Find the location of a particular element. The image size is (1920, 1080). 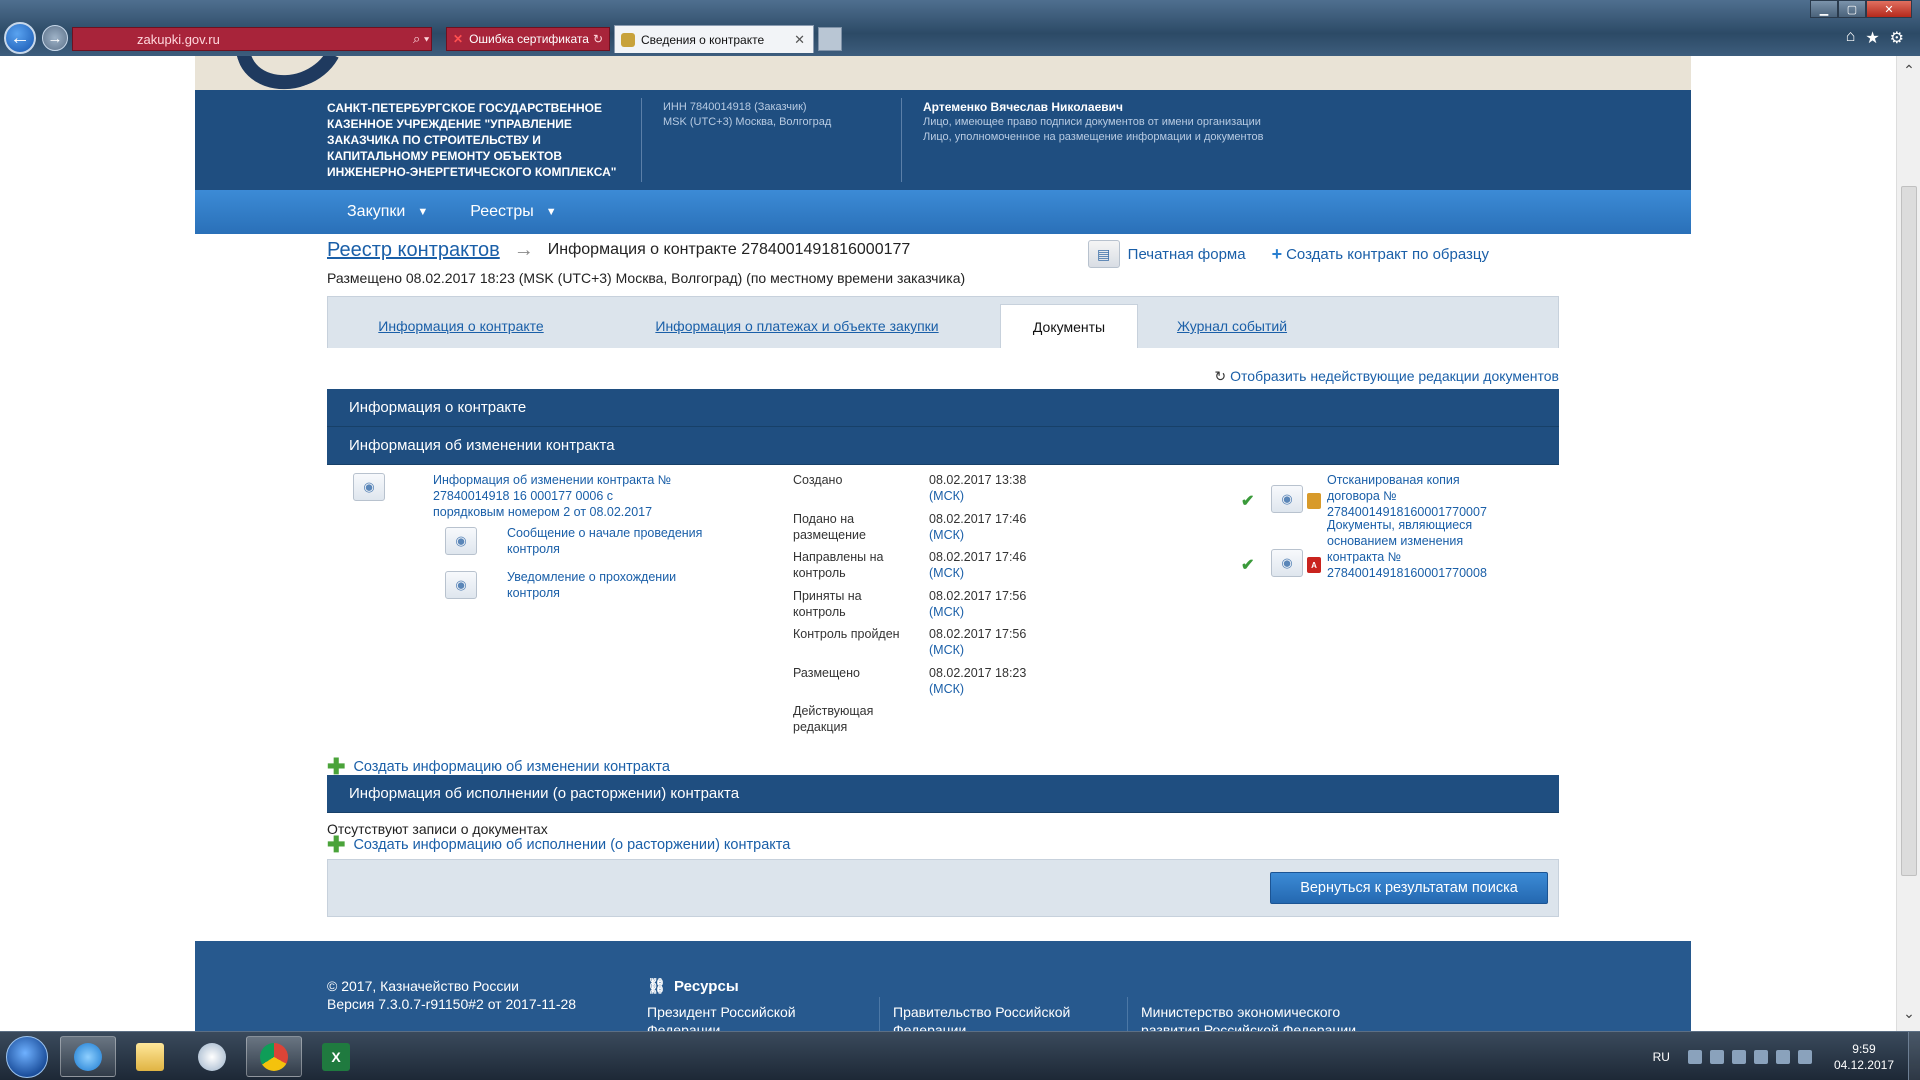

menu-purchases: Закупки ▼ is located at coordinates (387, 212).